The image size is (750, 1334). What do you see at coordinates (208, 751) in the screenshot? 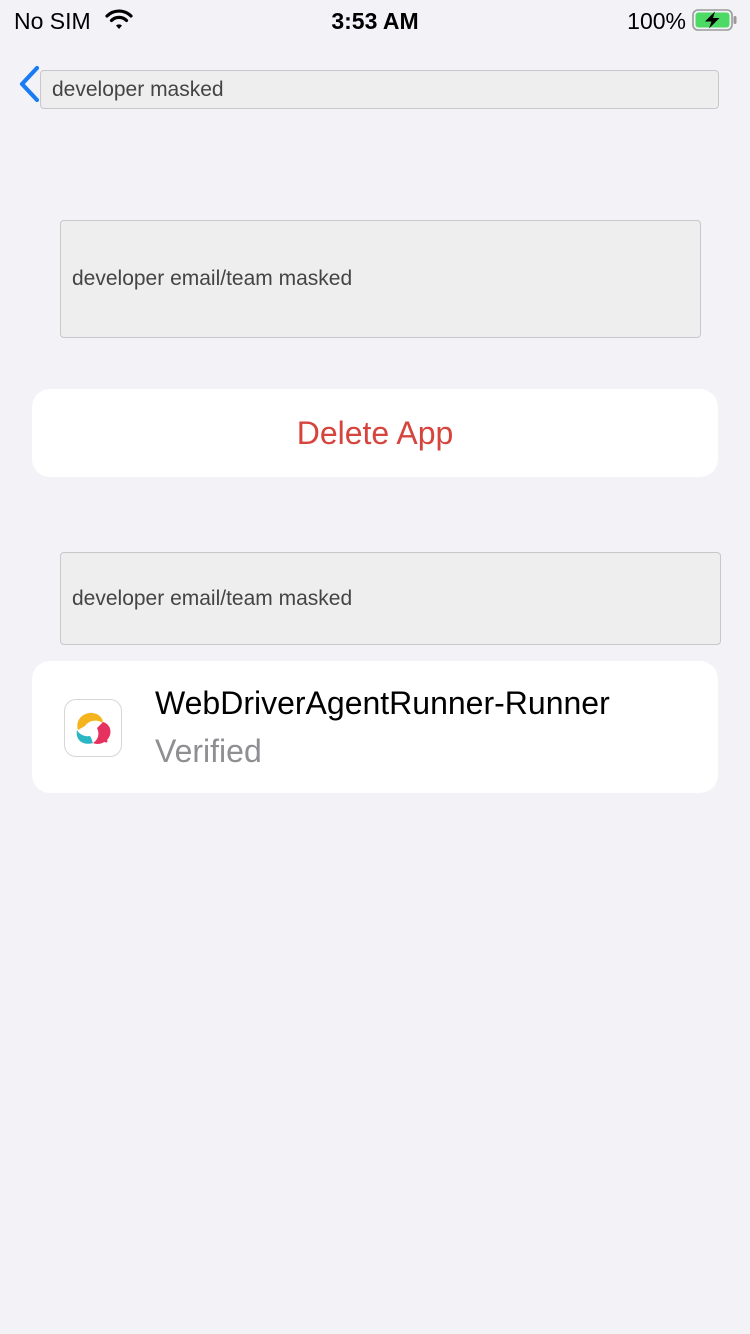
I see `app-verification-status: Verified` at bounding box center [208, 751].